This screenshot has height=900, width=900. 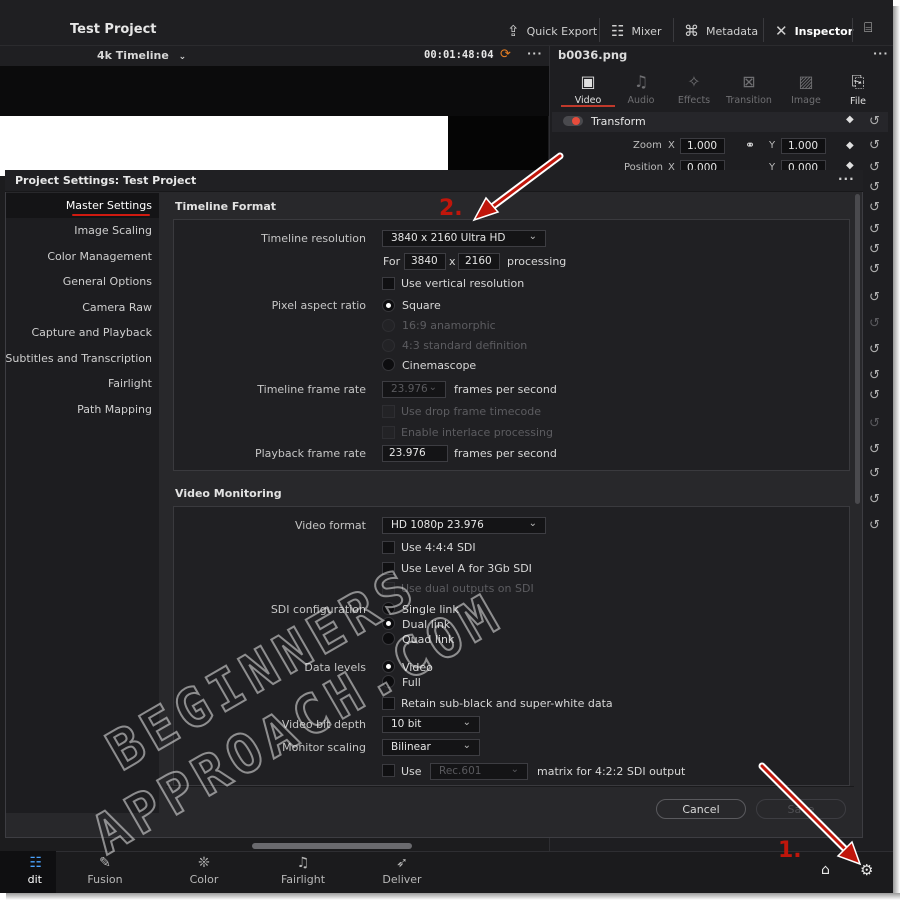 I want to click on step1-arrow, so click(x=810, y=814).